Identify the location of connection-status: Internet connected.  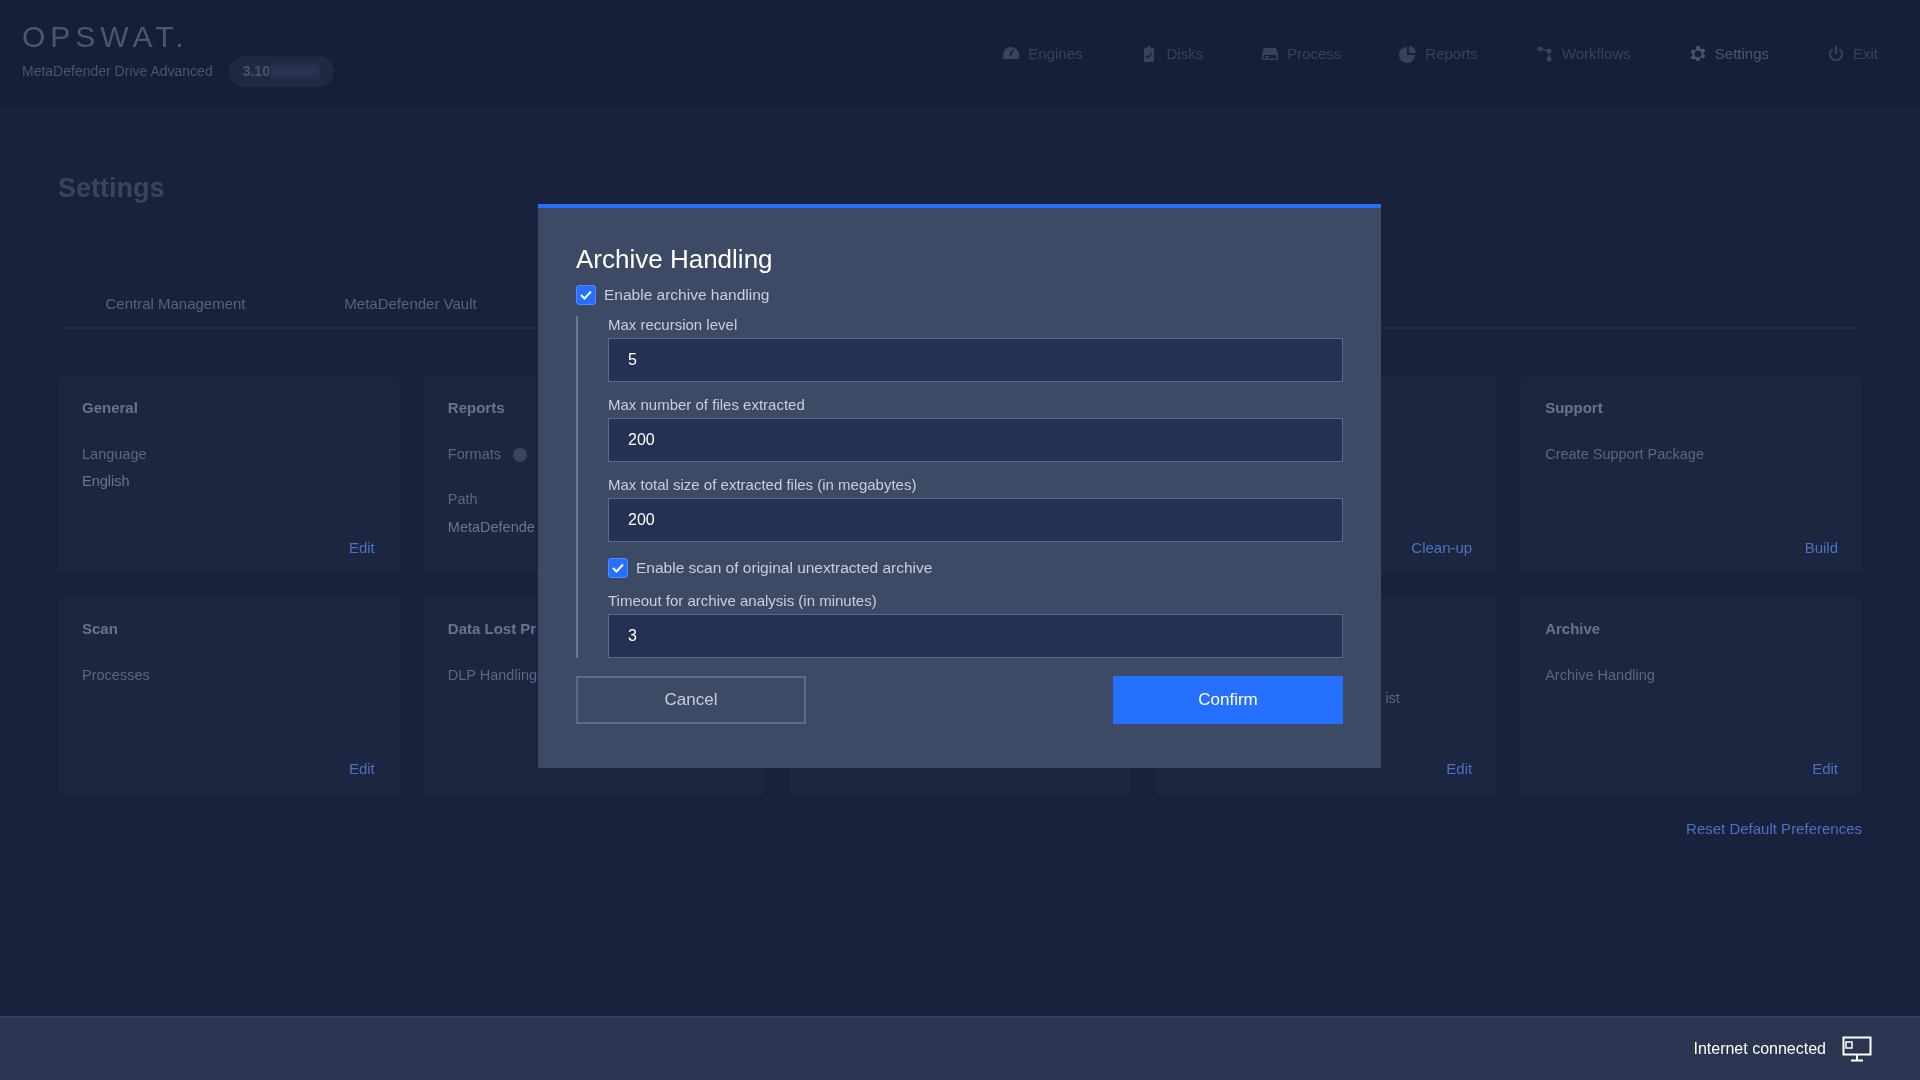
(1759, 1049).